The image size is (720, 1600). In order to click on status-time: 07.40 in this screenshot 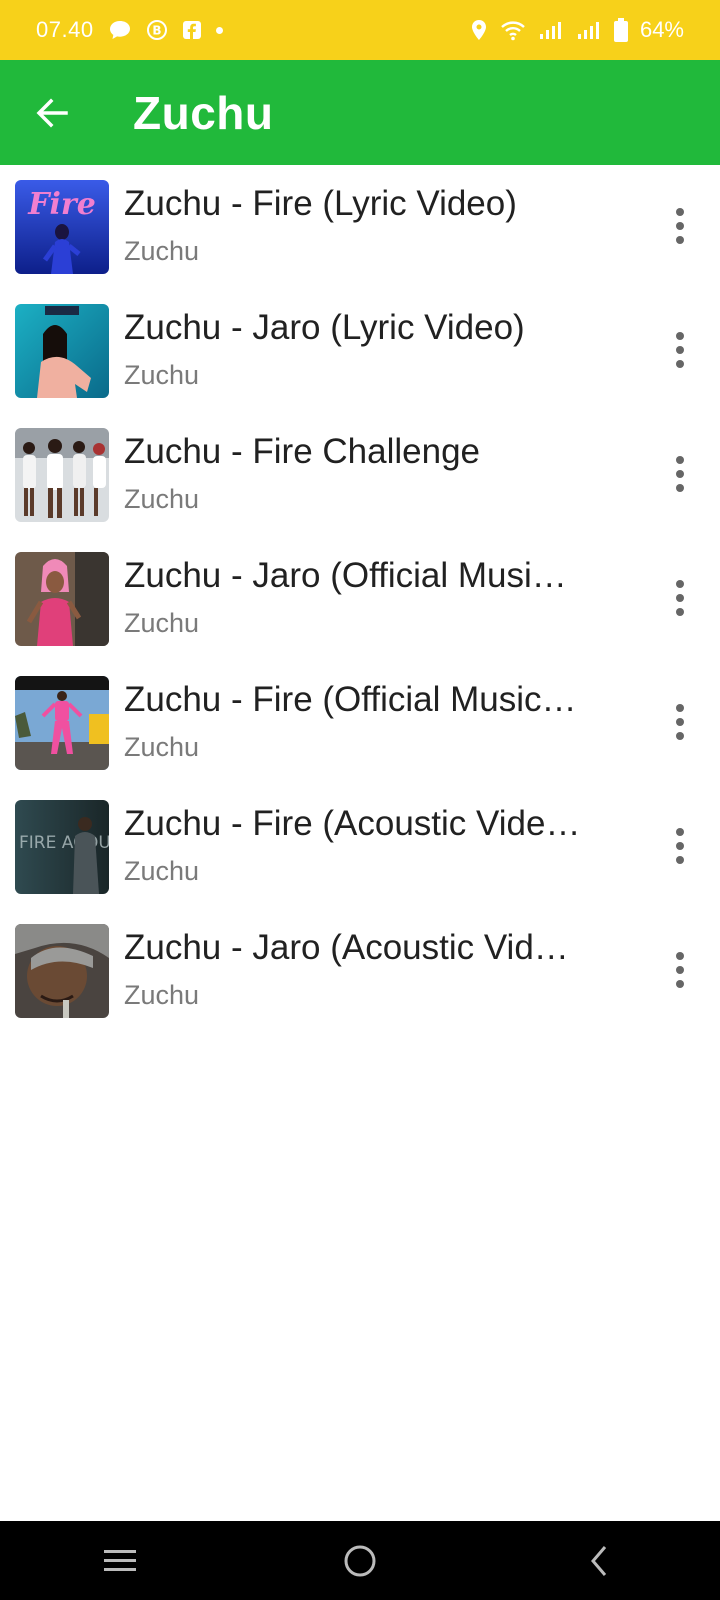, I will do `click(65, 29)`.